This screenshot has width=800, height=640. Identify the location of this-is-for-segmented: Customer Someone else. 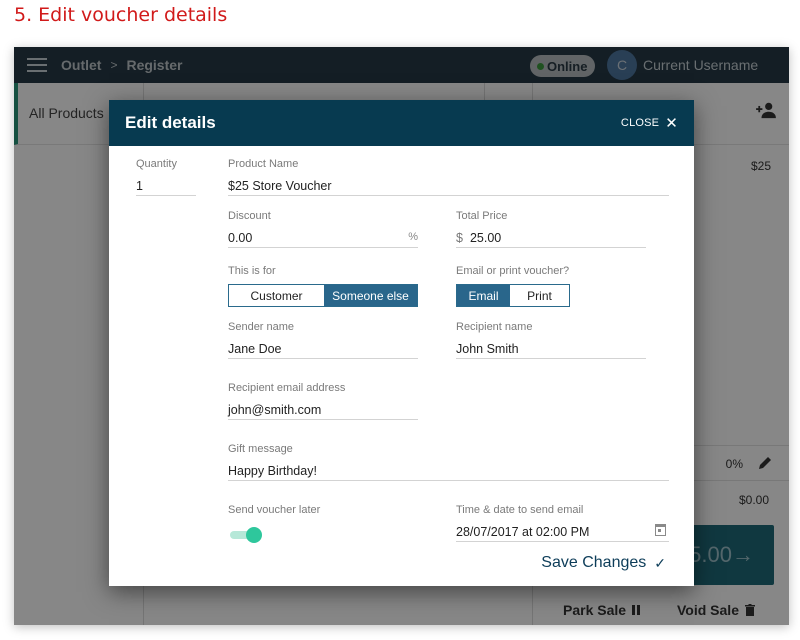
(323, 295).